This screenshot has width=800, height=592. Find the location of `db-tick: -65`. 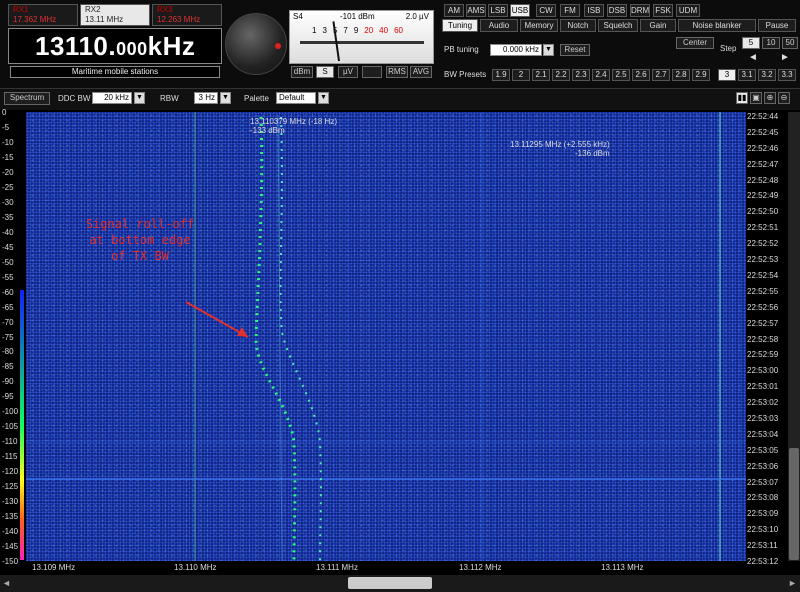

db-tick: -65 is located at coordinates (8, 307).